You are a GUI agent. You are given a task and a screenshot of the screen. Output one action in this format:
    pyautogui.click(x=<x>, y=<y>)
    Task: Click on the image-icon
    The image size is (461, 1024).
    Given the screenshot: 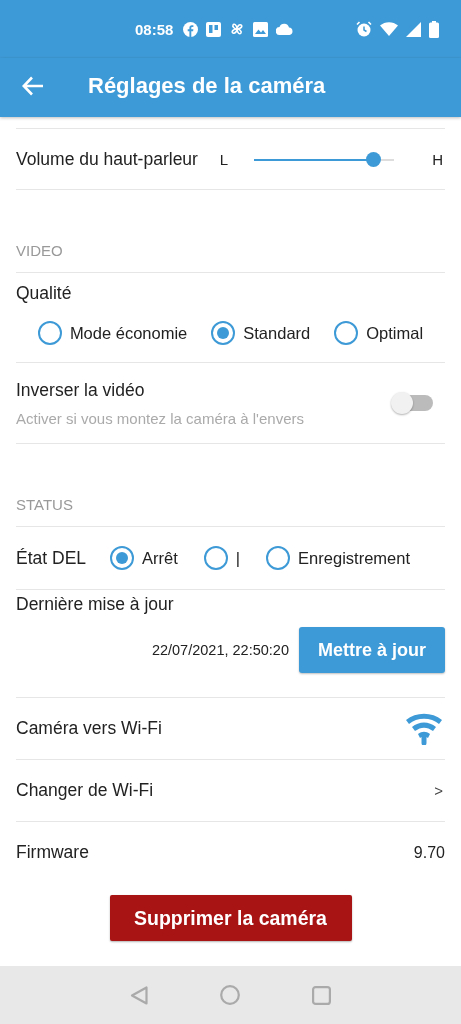 What is the action you would take?
    pyautogui.click(x=261, y=29)
    